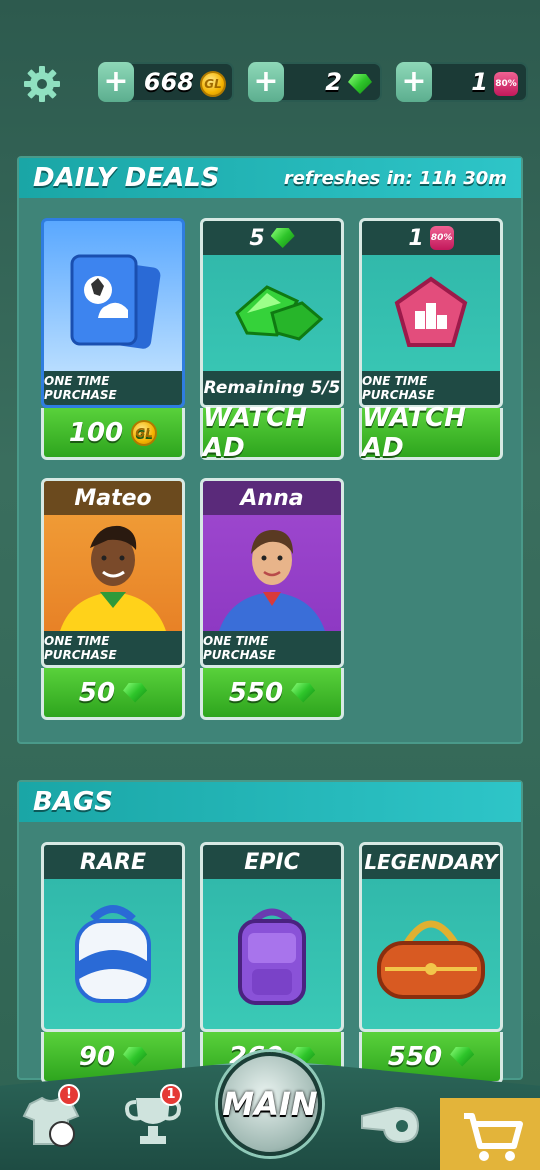 The image size is (540, 1170). Describe the element at coordinates (113, 576) in the screenshot. I see `player-mateo-art` at that location.